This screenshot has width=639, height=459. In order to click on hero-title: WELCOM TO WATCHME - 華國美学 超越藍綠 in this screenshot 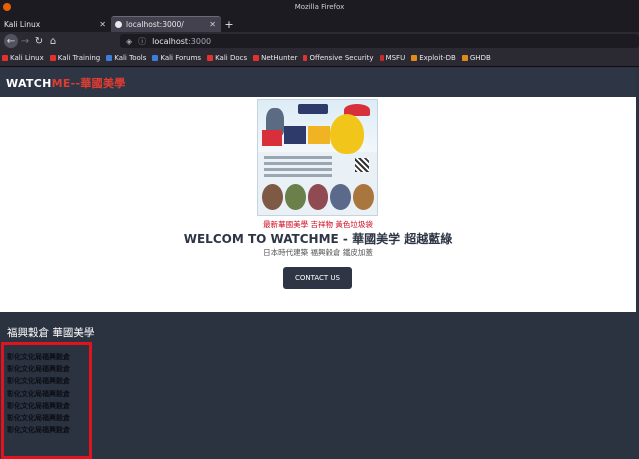, I will do `click(318, 239)`.